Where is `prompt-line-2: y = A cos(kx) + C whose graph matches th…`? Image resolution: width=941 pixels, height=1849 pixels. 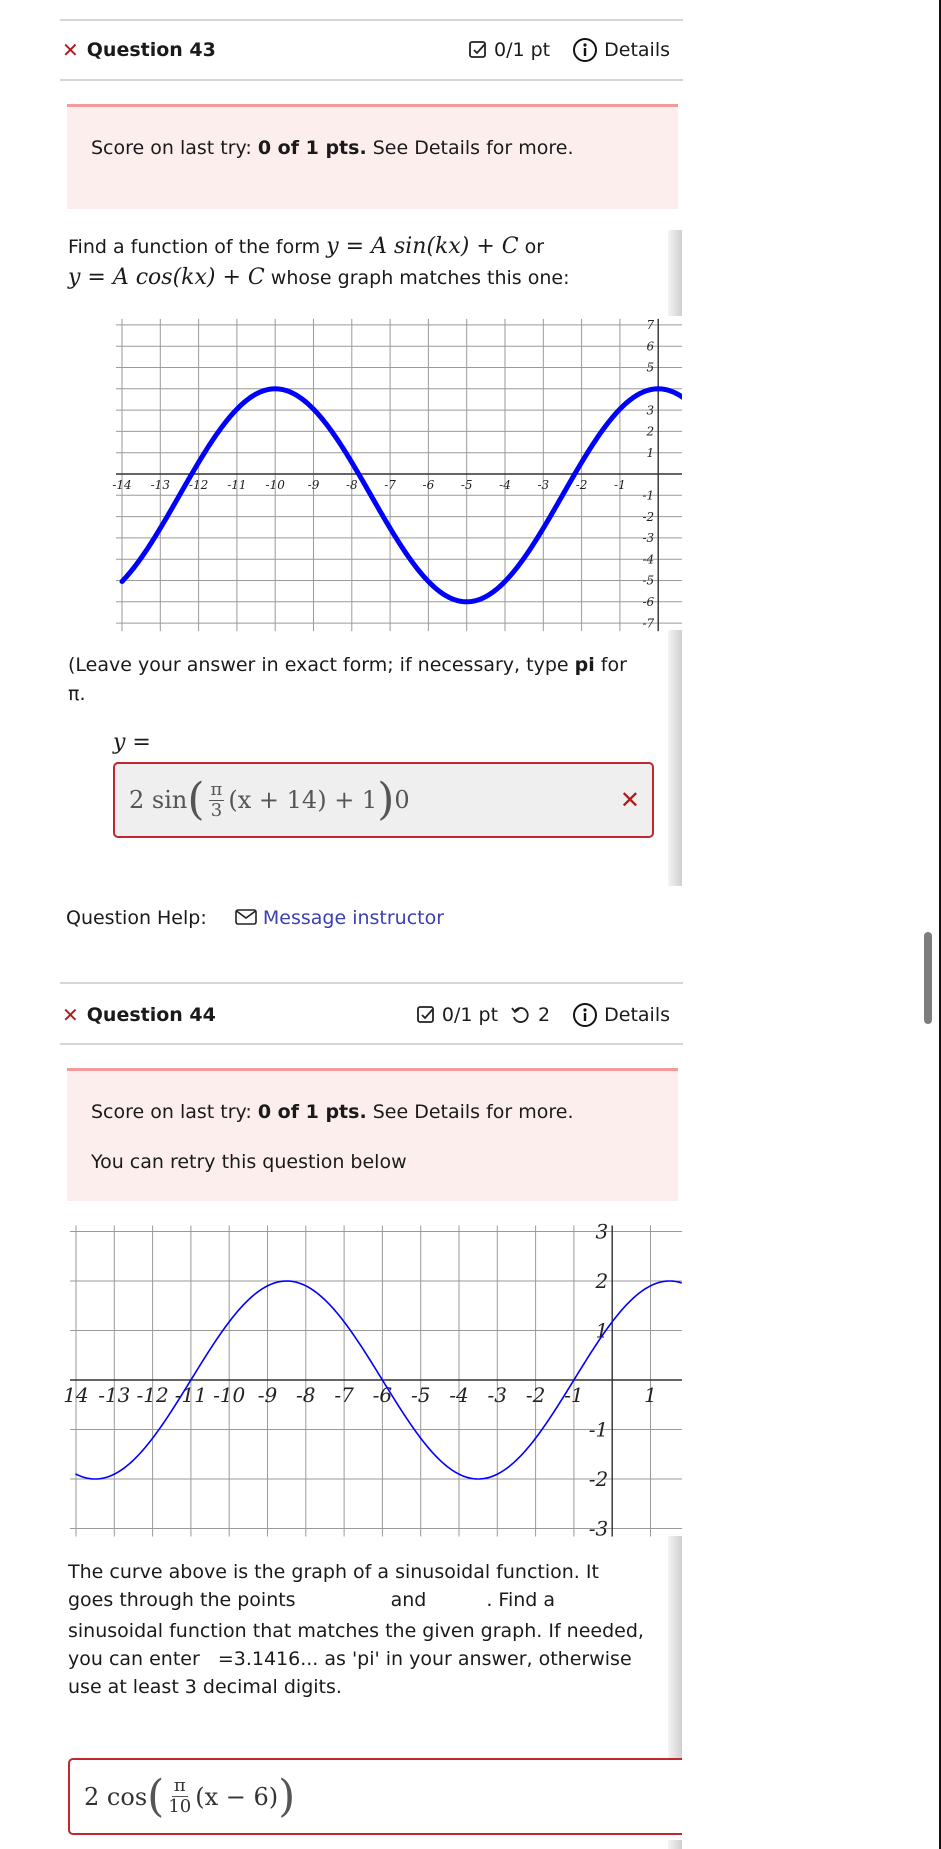
prompt-line-2: y = A cos(kx) + C whose graph matches th… is located at coordinates (319, 277).